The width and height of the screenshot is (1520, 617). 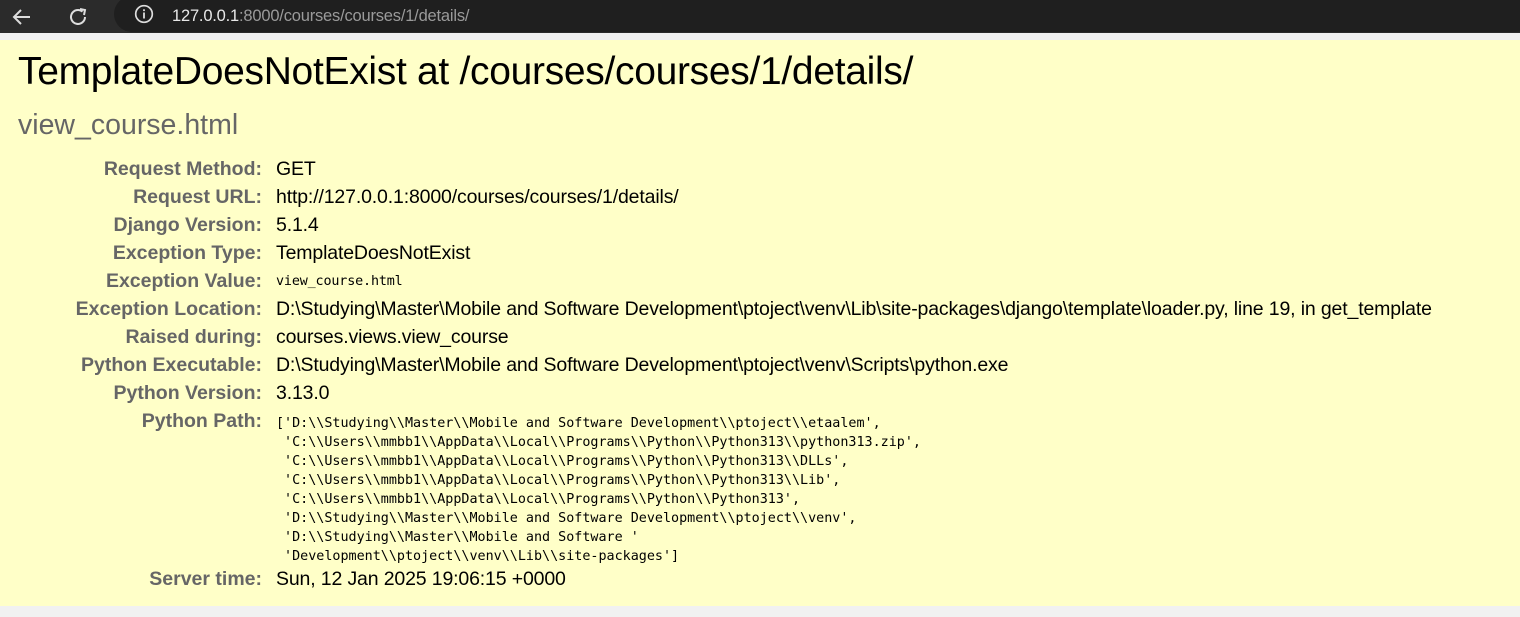 I want to click on python-path-label: Python Path:, so click(x=201, y=421).